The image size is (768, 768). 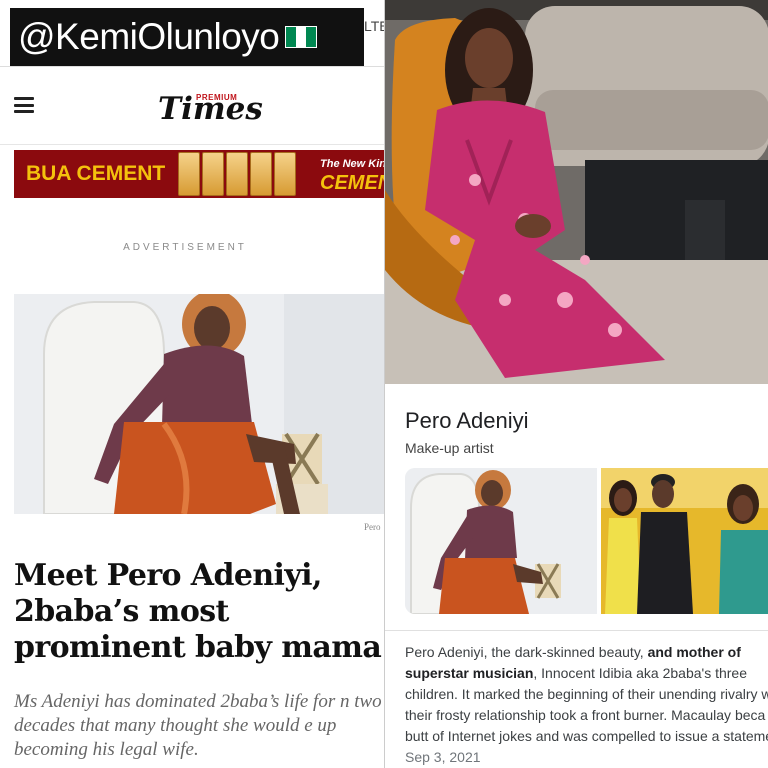 I want to click on menu-icon, so click(x=24, y=105).